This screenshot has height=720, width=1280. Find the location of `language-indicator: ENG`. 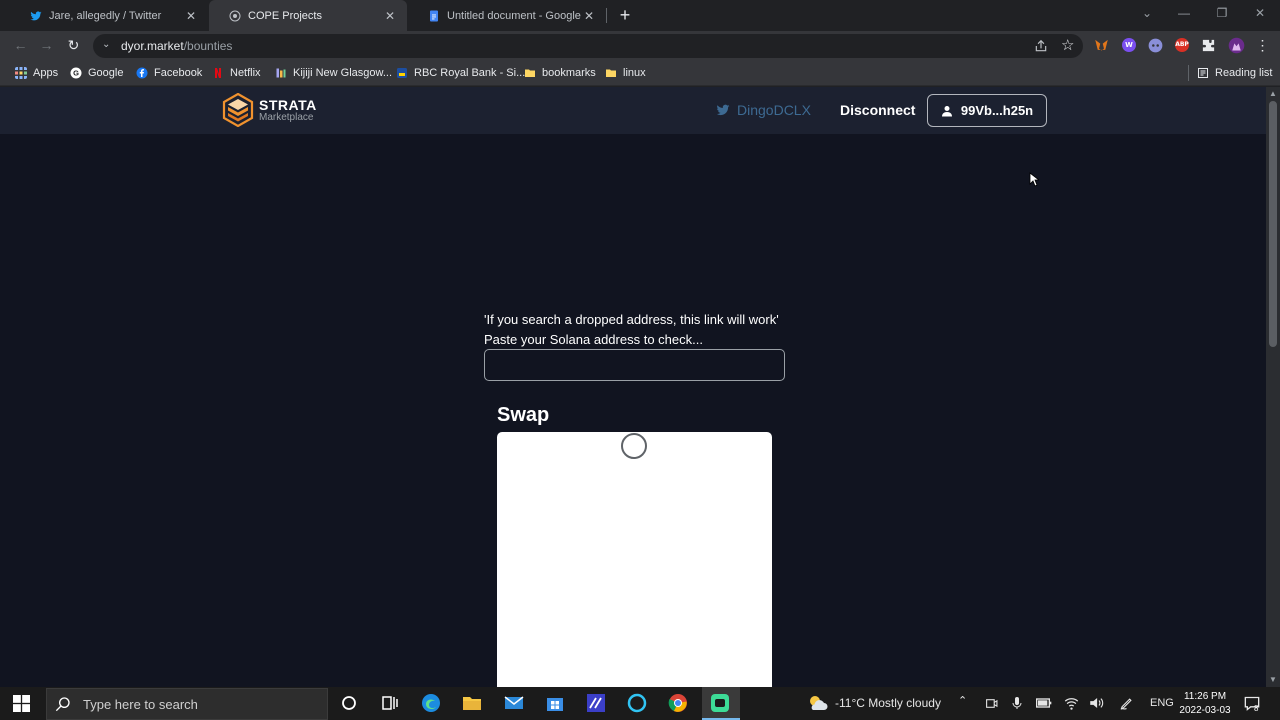

language-indicator: ENG is located at coordinates (1162, 703).